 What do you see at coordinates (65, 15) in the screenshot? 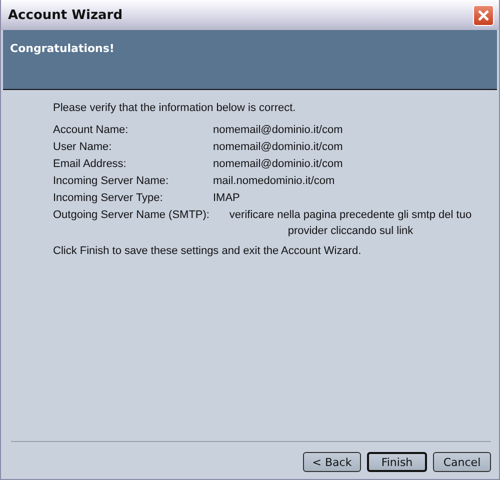
I see `window-title: Account Wizard` at bounding box center [65, 15].